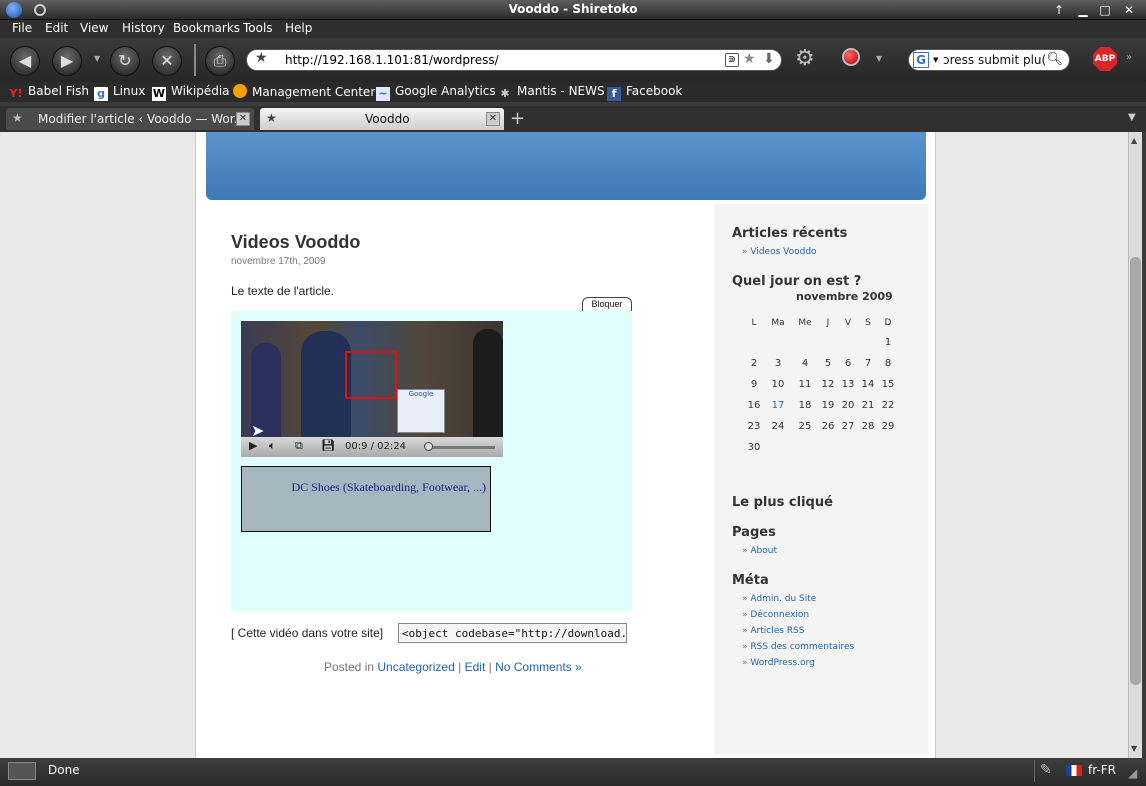  Describe the element at coordinates (101, 94) in the screenshot. I see `google-icon: g` at that location.